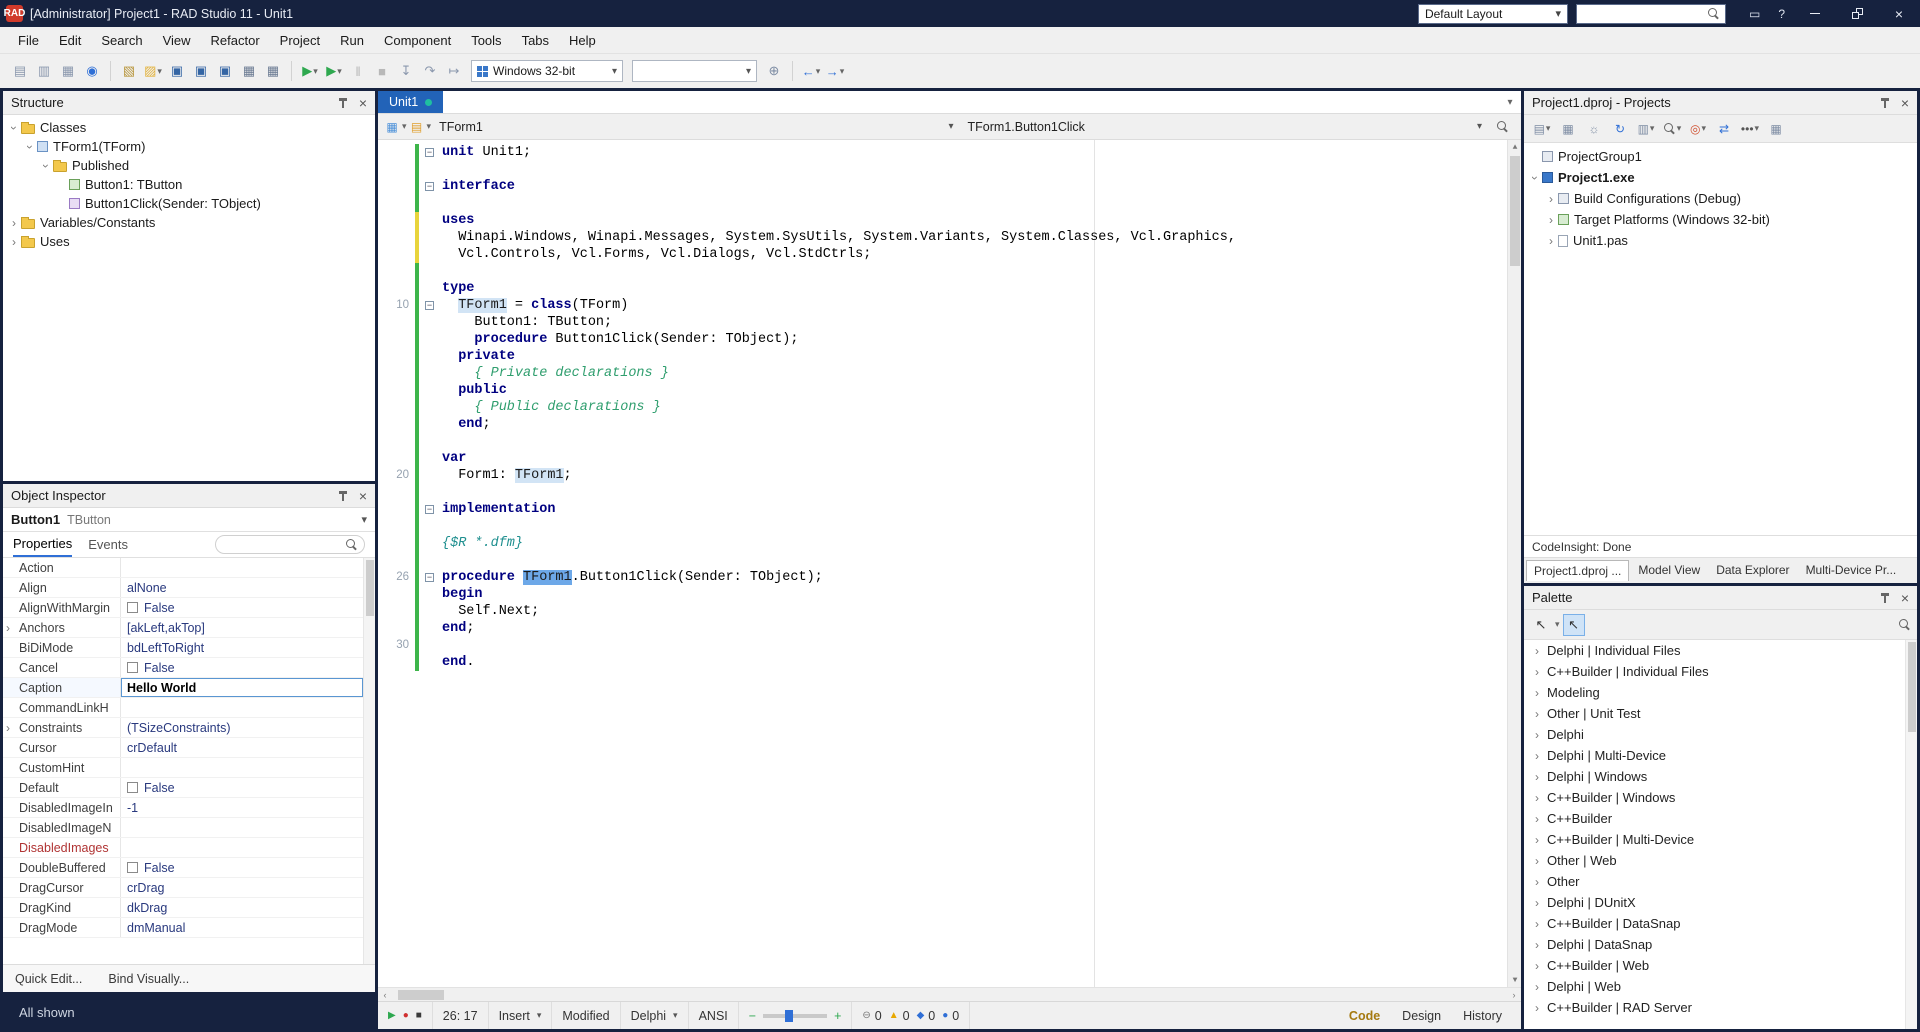 The width and height of the screenshot is (1920, 1032). What do you see at coordinates (129, 71) in the screenshot?
I see `new-unit-icon: ▧` at bounding box center [129, 71].